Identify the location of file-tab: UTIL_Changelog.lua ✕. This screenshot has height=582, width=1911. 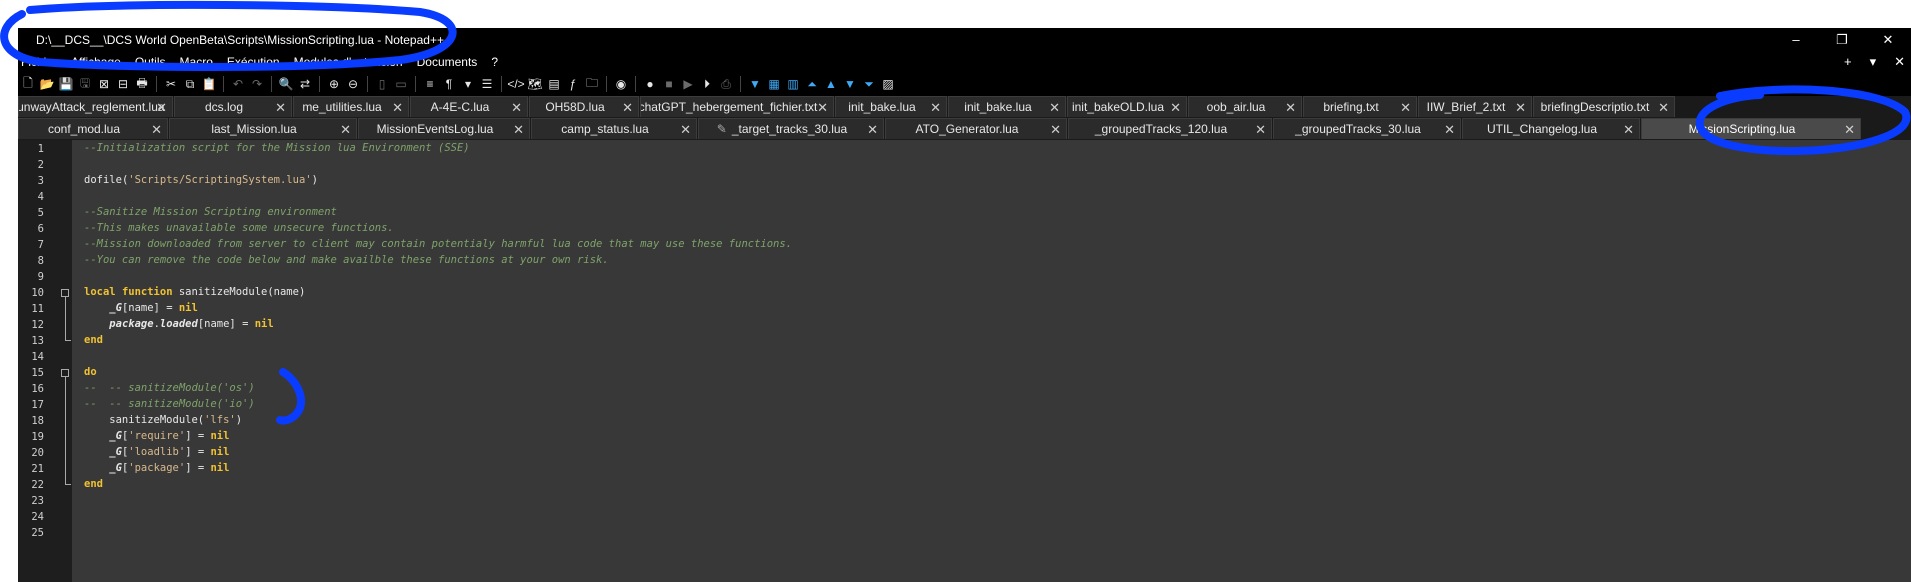
(1551, 128).